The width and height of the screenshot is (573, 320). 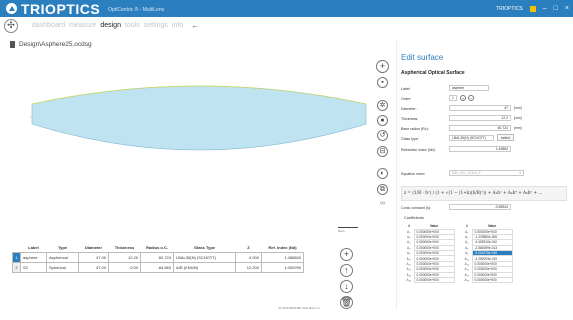 I want to click on camera-button: ●, so click(x=382, y=120).